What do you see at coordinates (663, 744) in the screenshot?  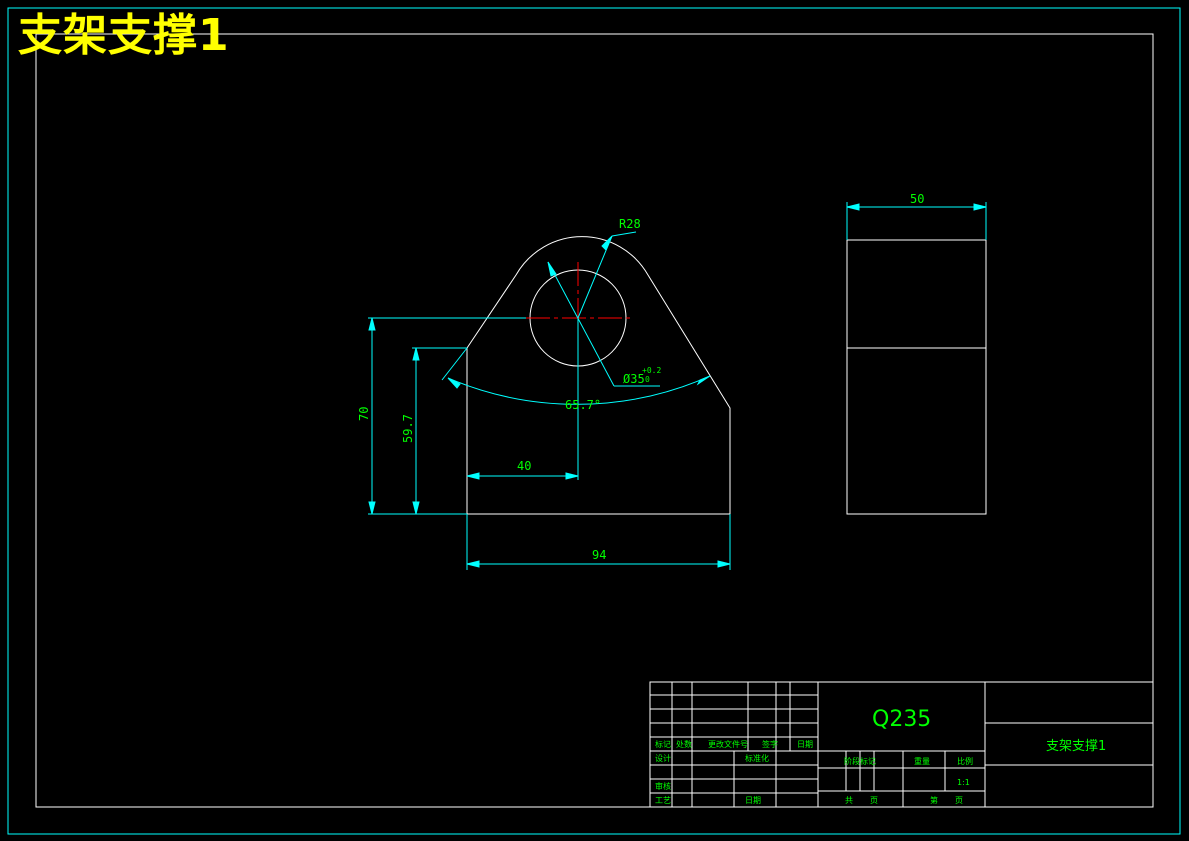 I see `tb-header-mark: 标记` at bounding box center [663, 744].